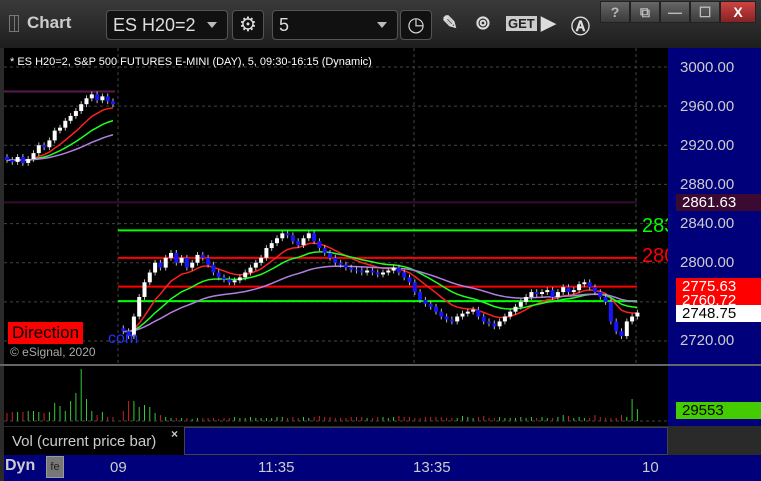  I want to click on gear-icon: ⚙, so click(248, 25).